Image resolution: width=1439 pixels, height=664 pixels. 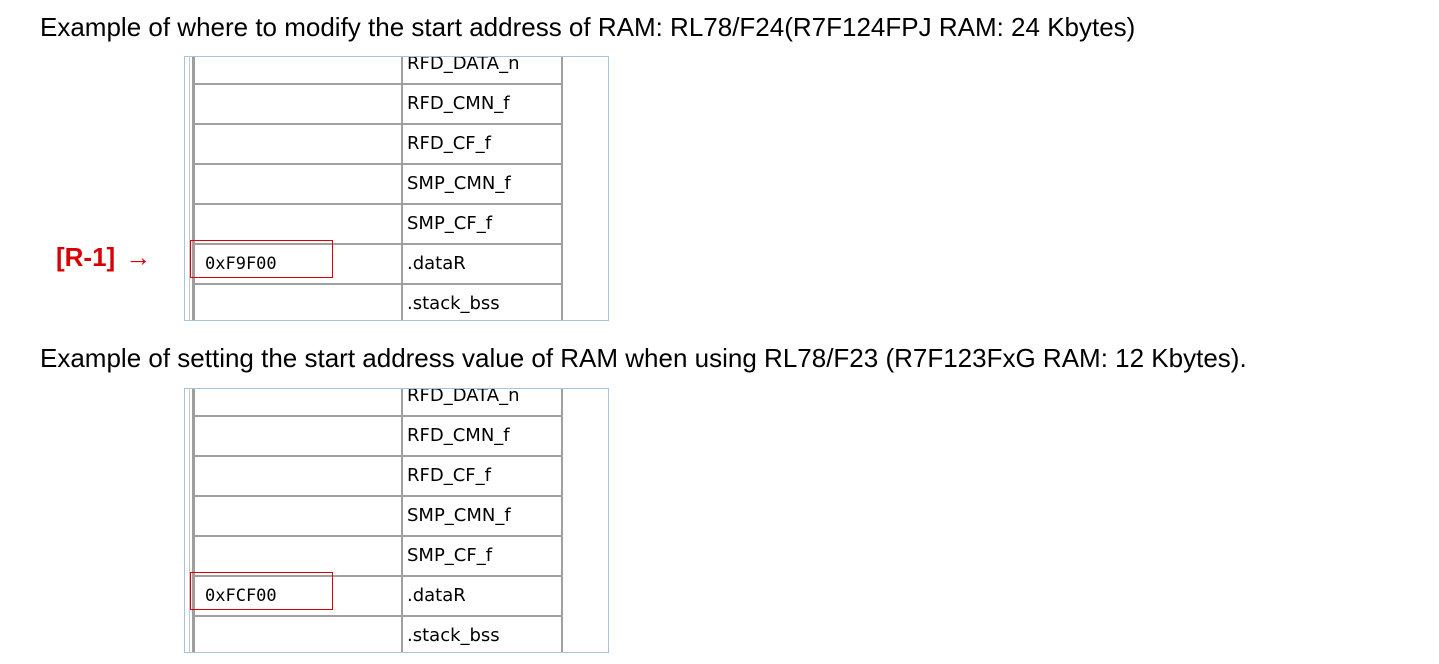 I want to click on right-arrow-icon: →, so click(x=138, y=257).